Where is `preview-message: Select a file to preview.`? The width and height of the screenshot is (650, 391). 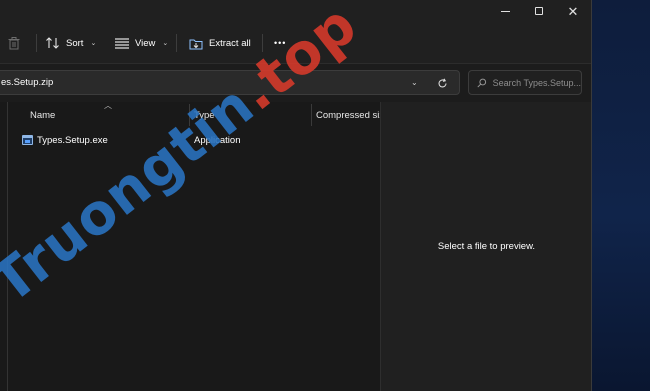
preview-message: Select a file to preview. is located at coordinates (486, 246).